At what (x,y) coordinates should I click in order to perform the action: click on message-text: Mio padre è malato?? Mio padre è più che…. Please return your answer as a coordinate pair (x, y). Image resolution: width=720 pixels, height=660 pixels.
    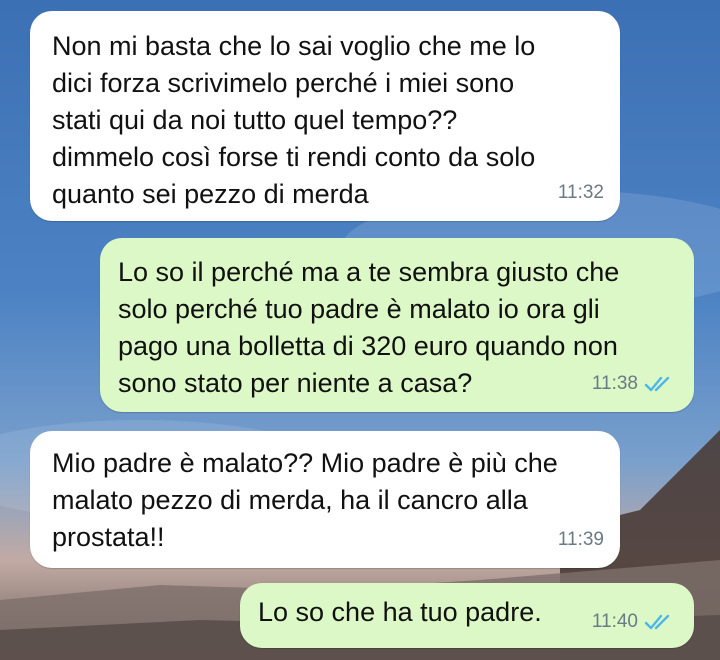
    Looking at the image, I should click on (305, 500).